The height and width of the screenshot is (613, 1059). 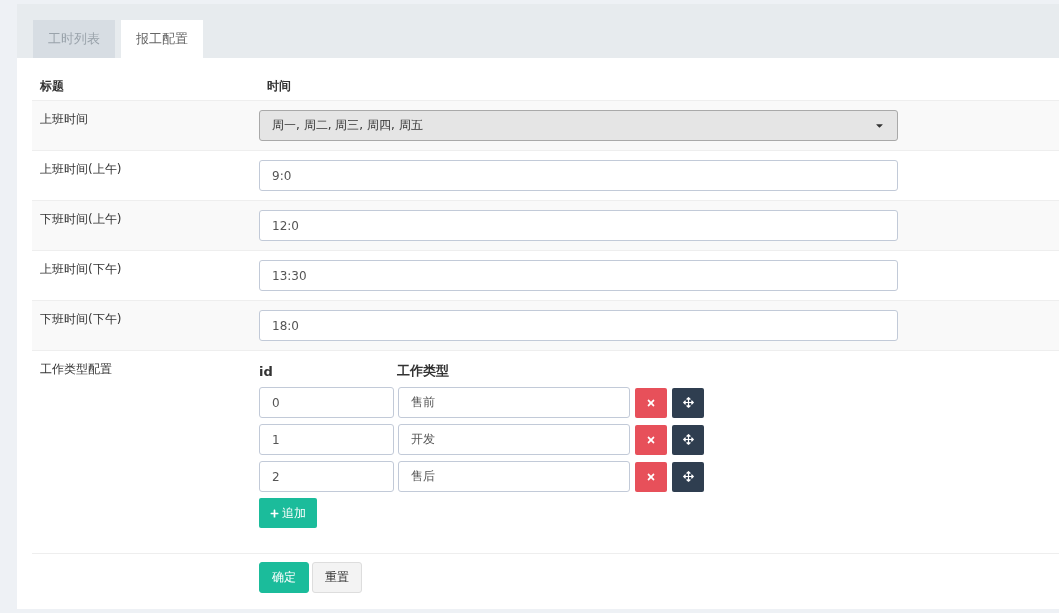 What do you see at coordinates (279, 86) in the screenshot?
I see `column-header: 时间` at bounding box center [279, 86].